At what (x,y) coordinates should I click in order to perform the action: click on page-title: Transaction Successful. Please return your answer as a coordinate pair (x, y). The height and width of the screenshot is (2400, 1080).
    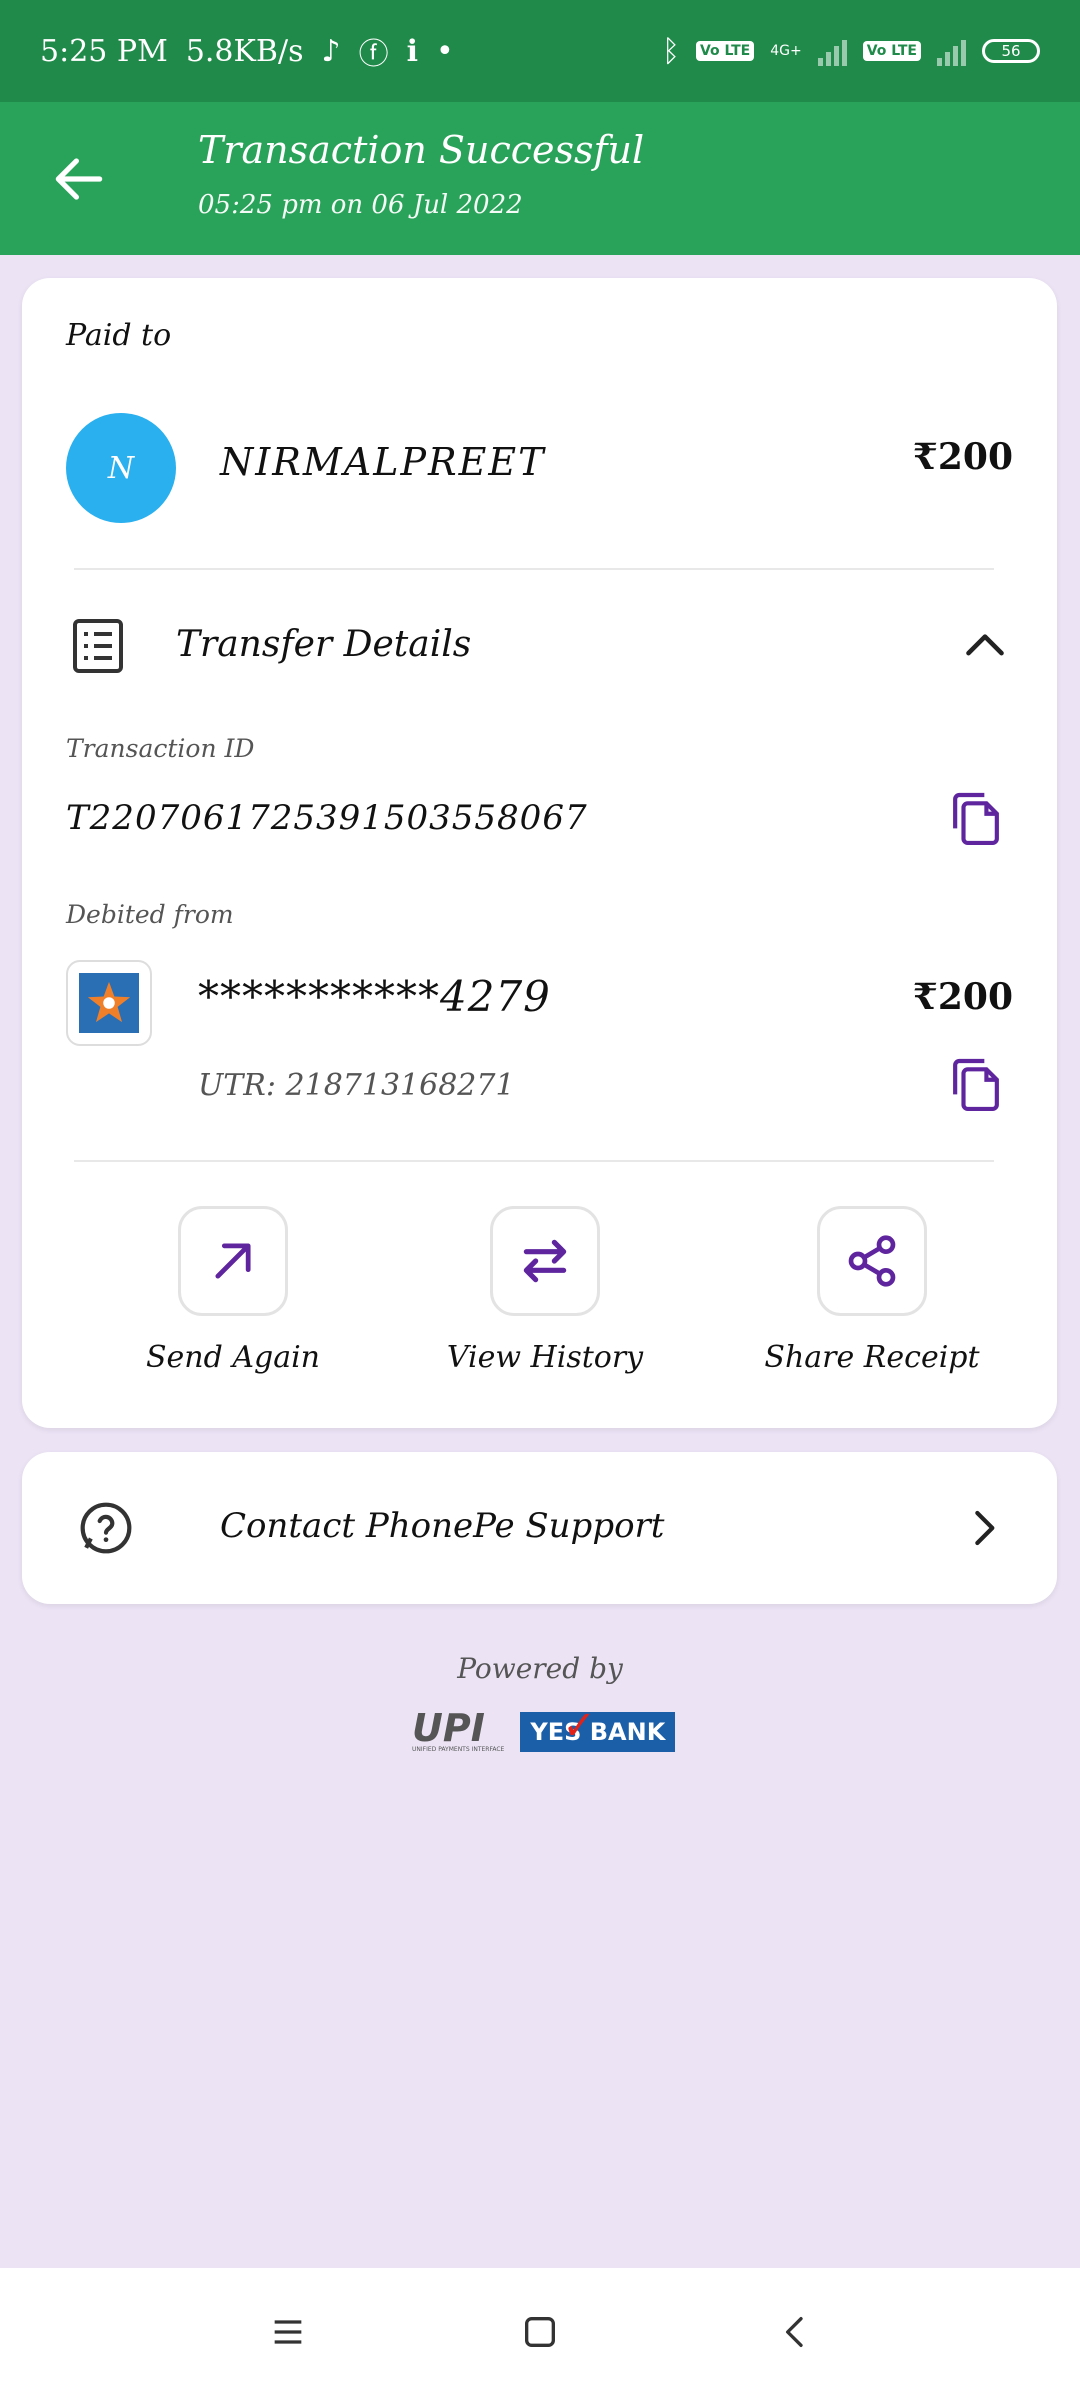
    Looking at the image, I should click on (421, 150).